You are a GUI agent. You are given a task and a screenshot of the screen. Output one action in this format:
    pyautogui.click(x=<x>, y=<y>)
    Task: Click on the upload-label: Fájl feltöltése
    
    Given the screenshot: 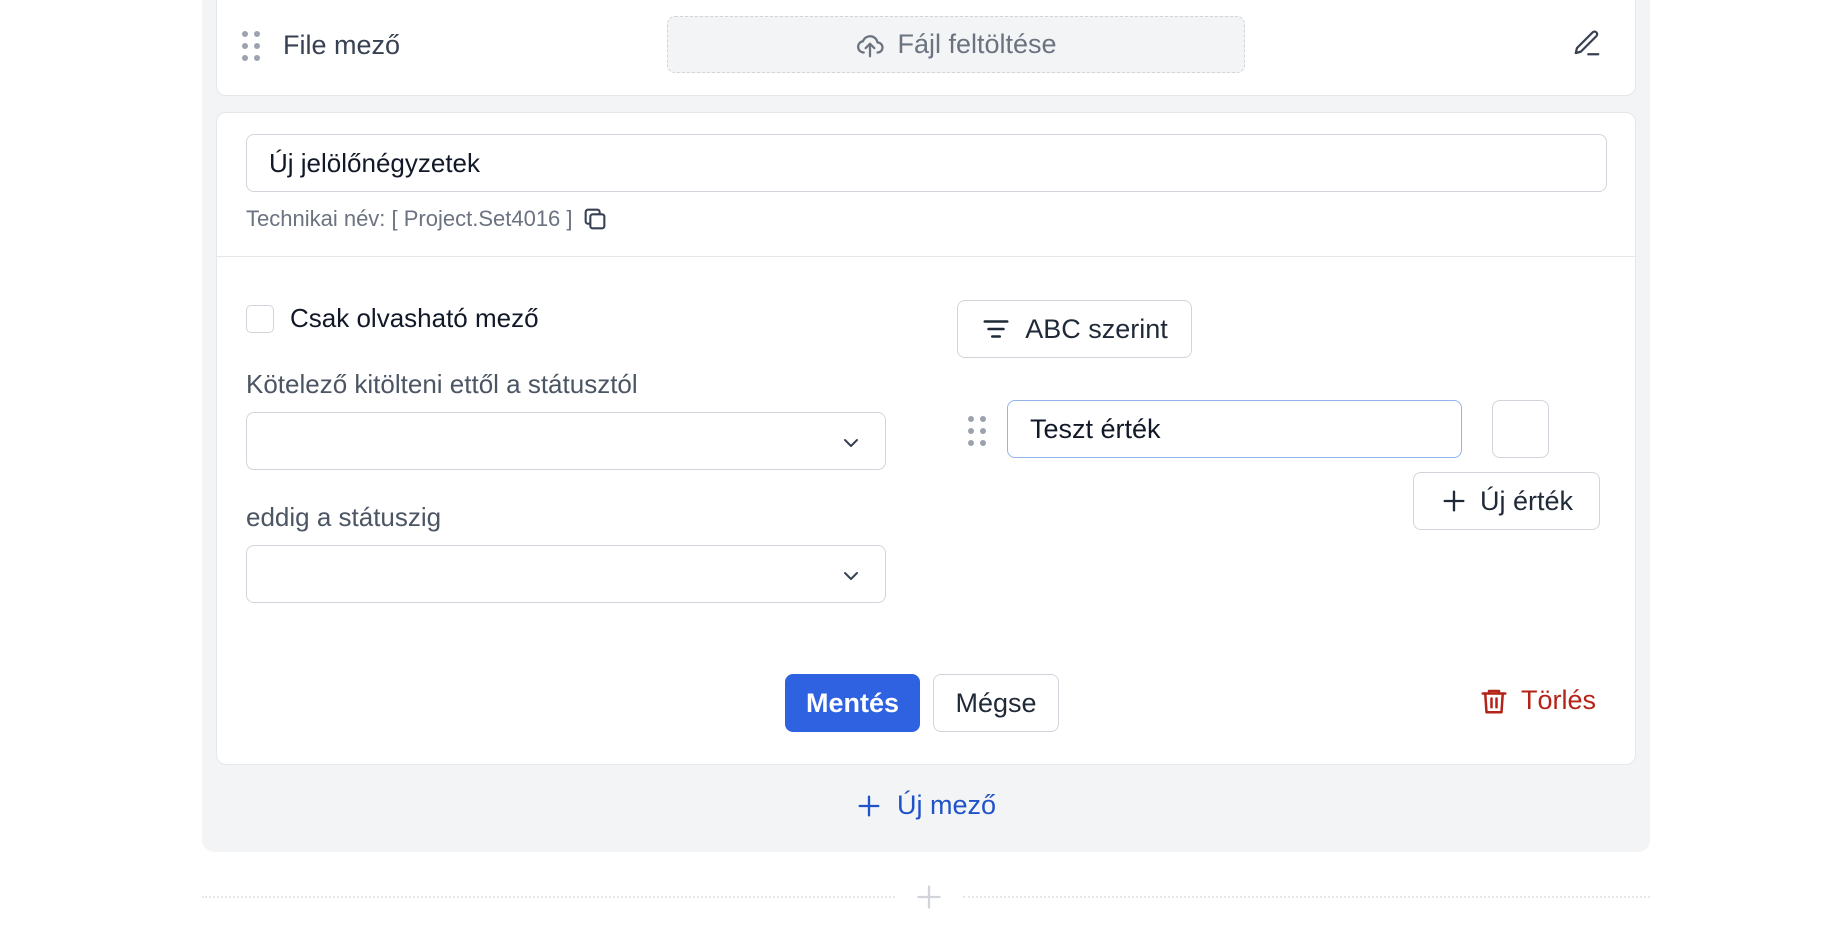 What is the action you would take?
    pyautogui.click(x=977, y=44)
    